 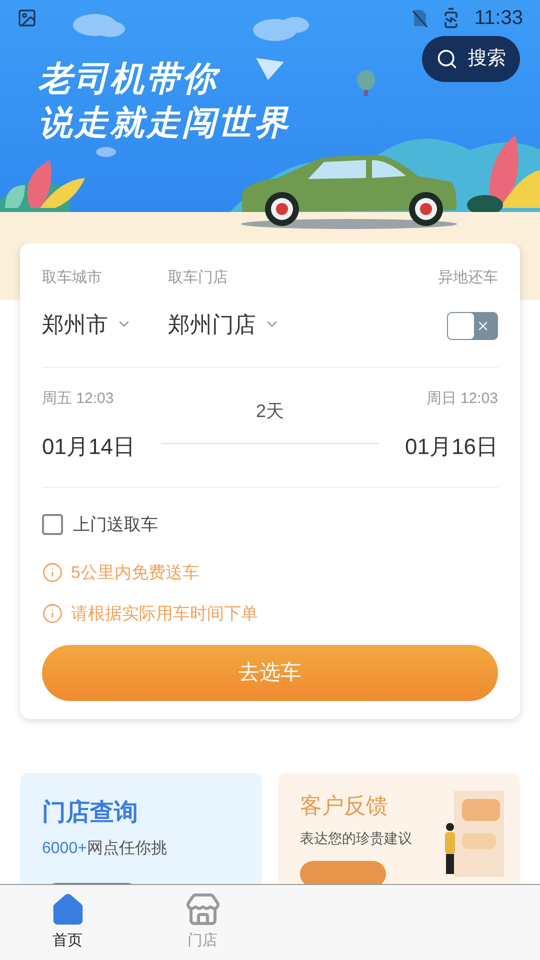 I want to click on card-title: 客户反馈, so click(x=344, y=806).